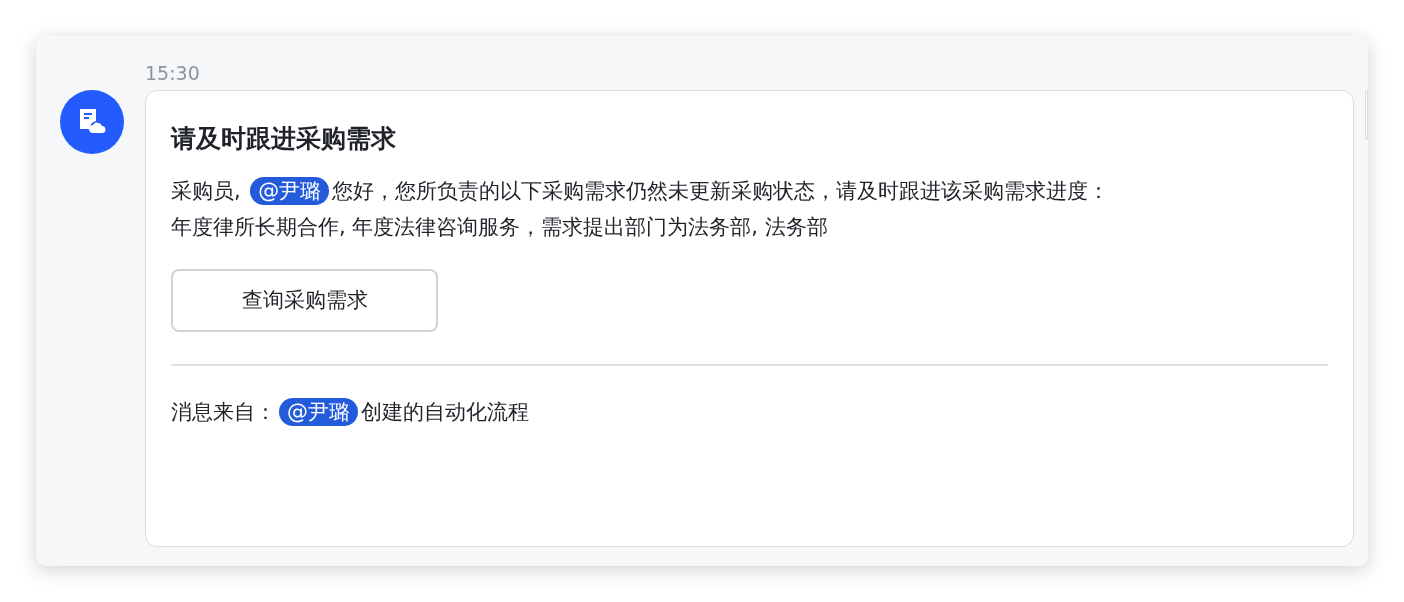 This screenshot has width=1404, height=602. I want to click on card-title: 请及时跟进采购需求, so click(284, 139).